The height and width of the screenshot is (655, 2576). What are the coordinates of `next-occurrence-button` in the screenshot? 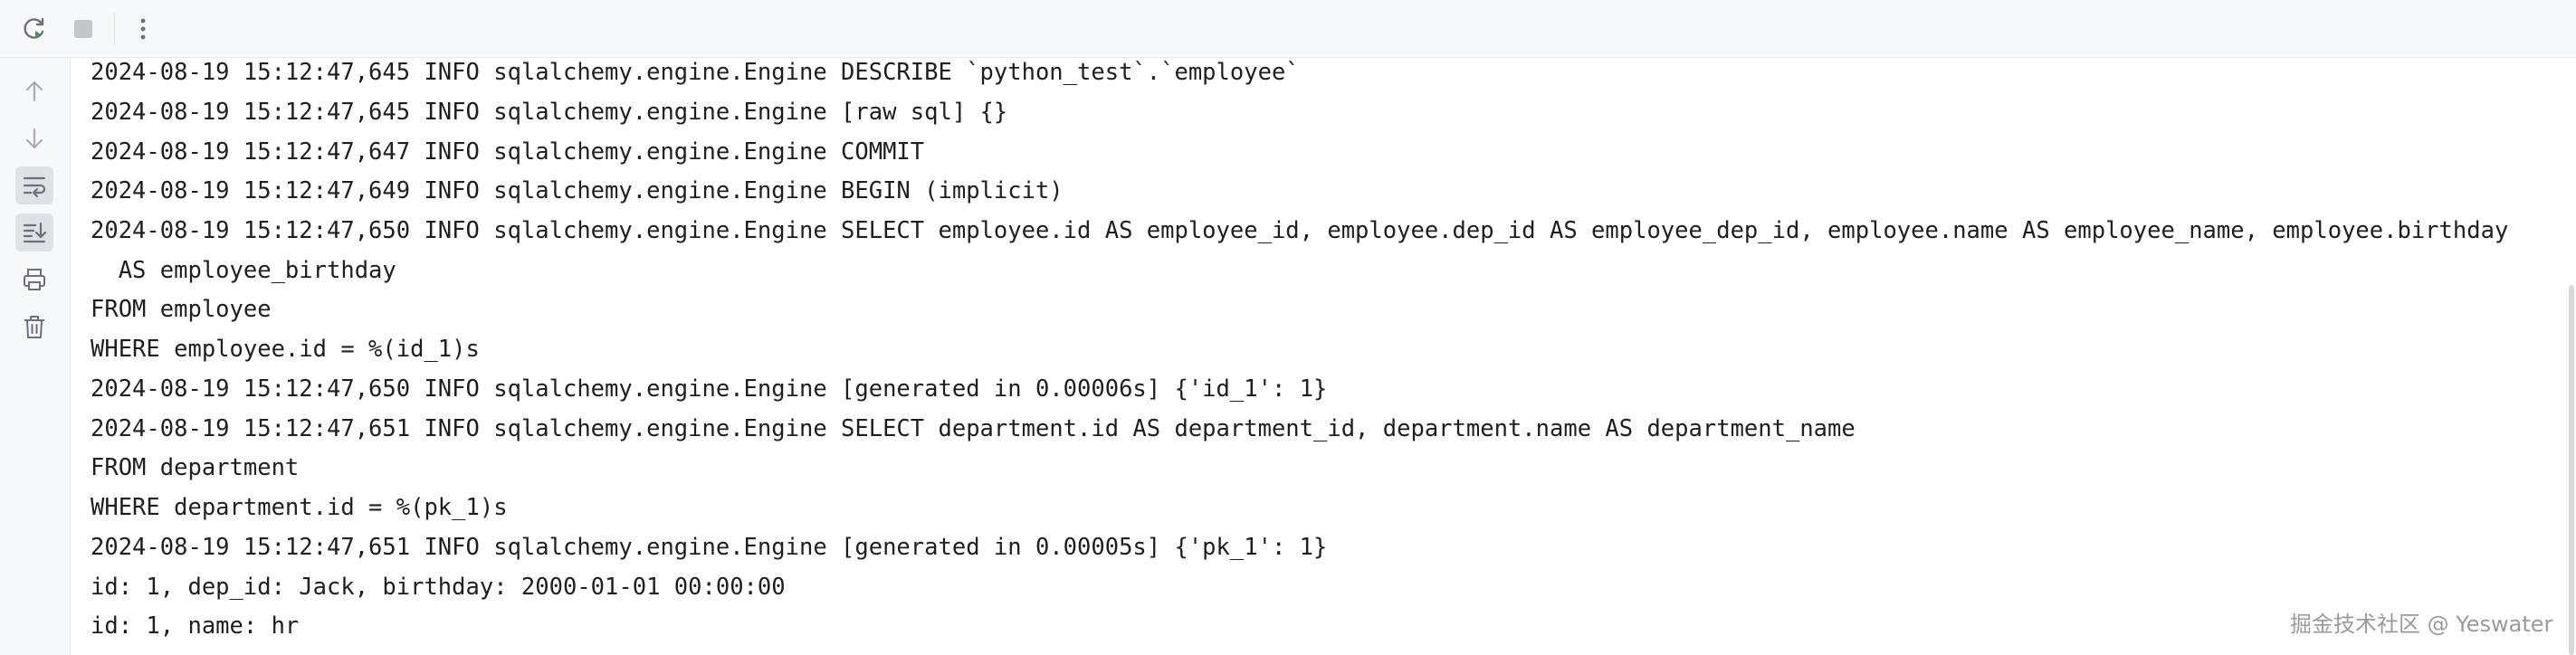 It's located at (34, 138).